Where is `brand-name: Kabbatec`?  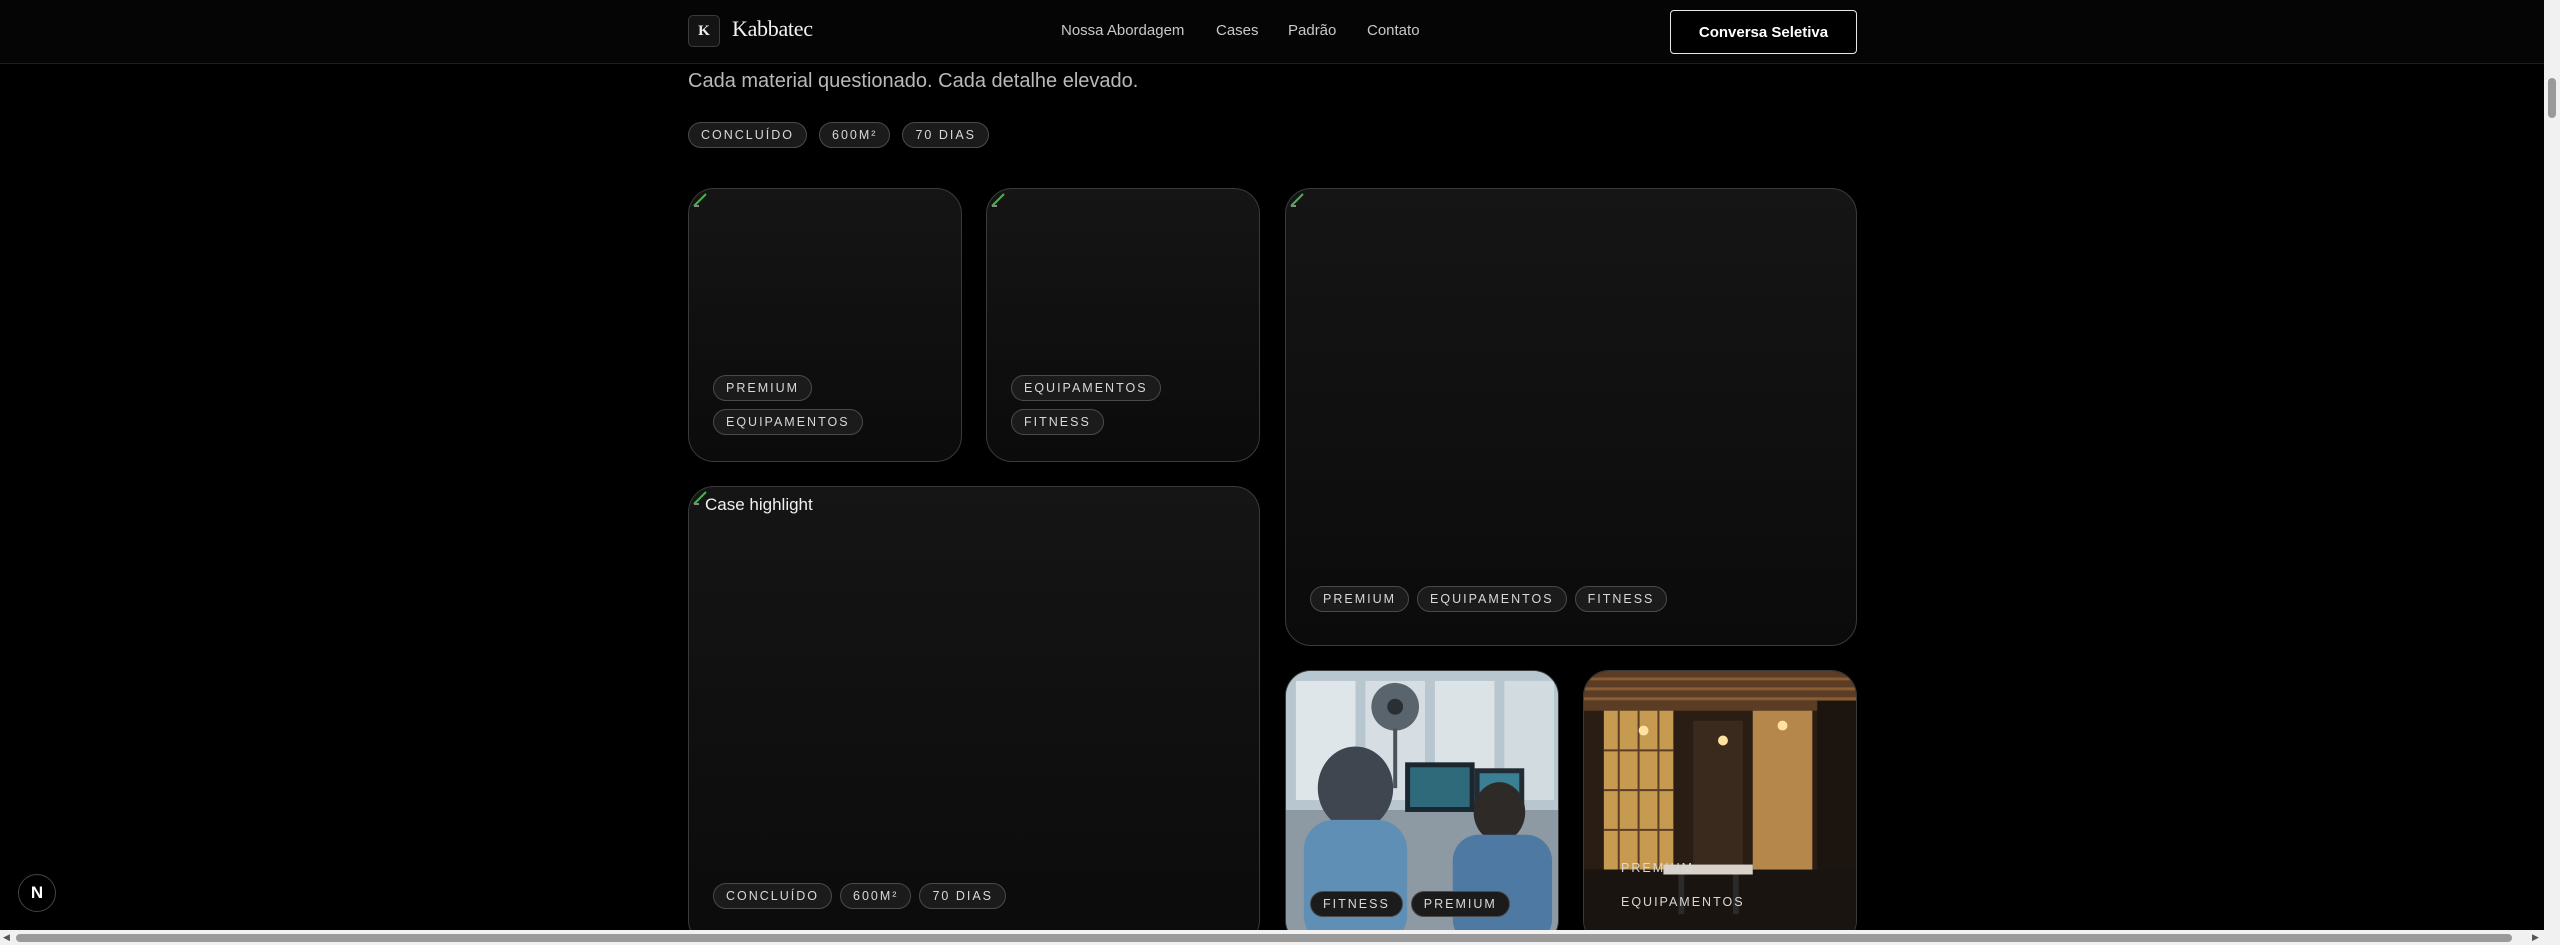 brand-name: Kabbatec is located at coordinates (772, 29).